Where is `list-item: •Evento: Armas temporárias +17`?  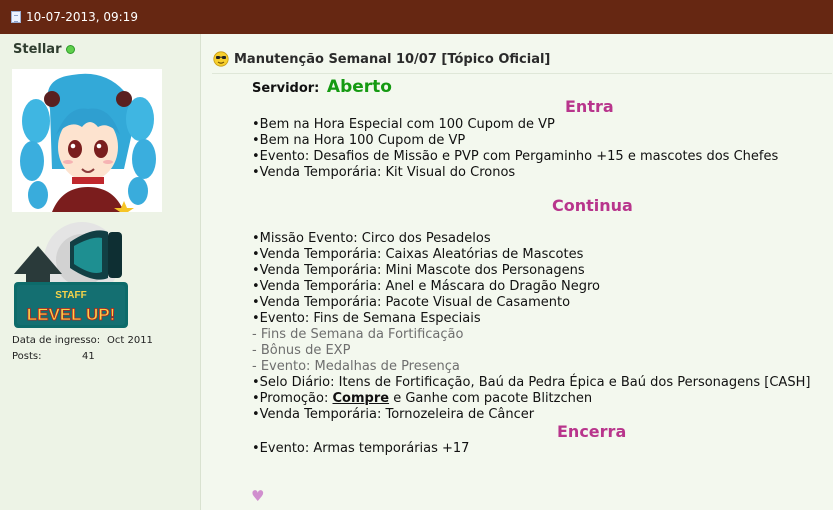
list-item: •Evento: Armas temporárias +17 is located at coordinates (361, 448).